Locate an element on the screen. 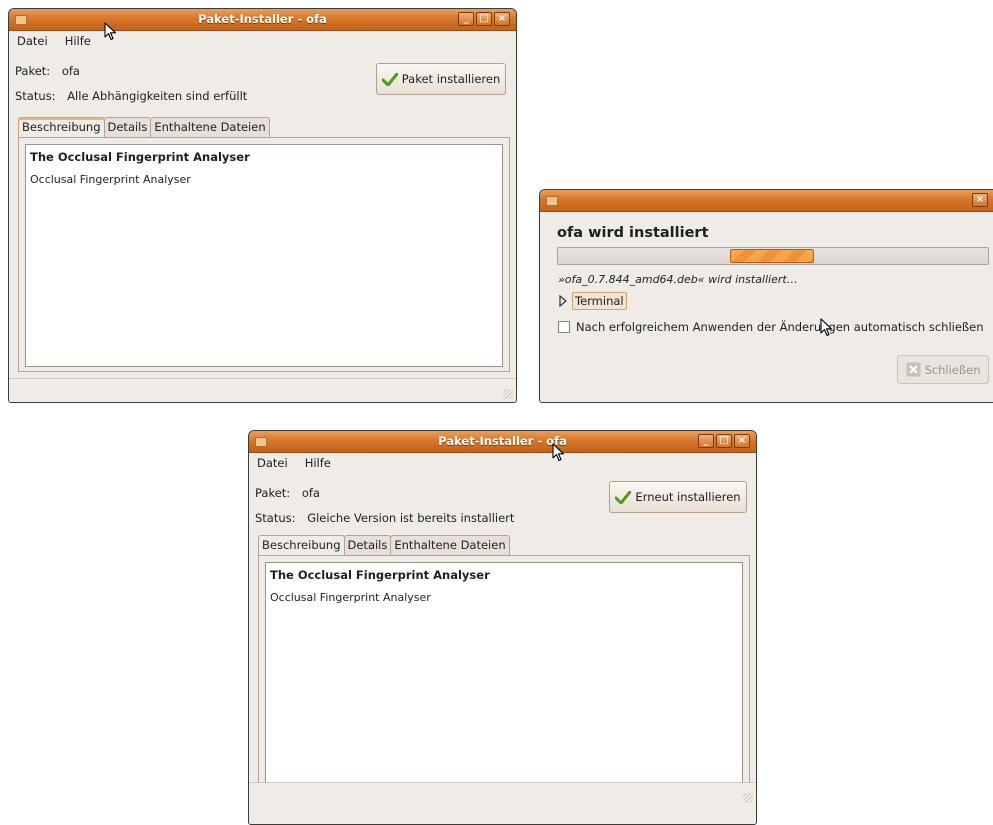 The image size is (993, 825). status-row: Status: Alle Abhängigkeiten sind erfüllt is located at coordinates (131, 96).